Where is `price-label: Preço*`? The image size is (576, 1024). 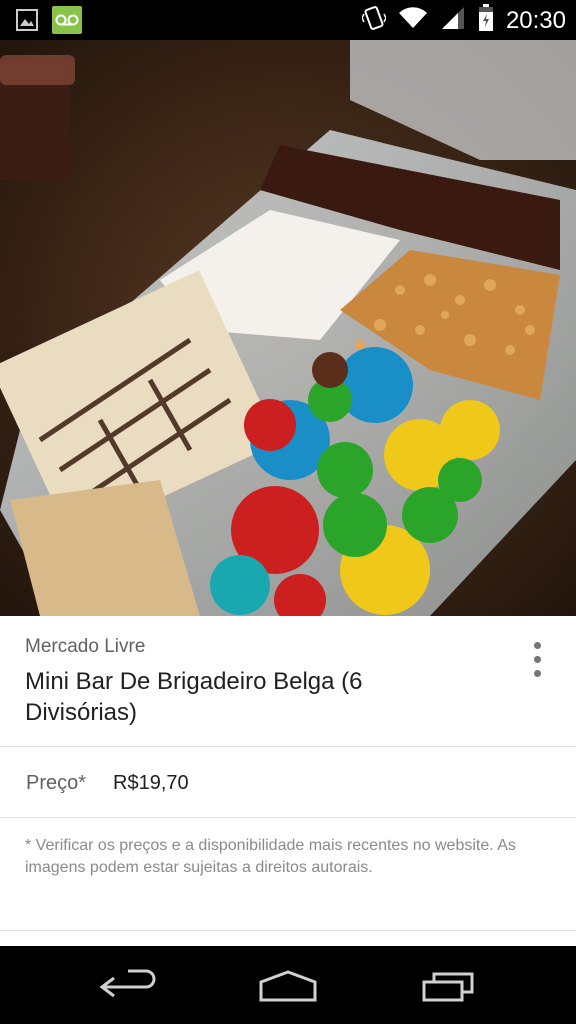 price-label: Preço* is located at coordinates (56, 783).